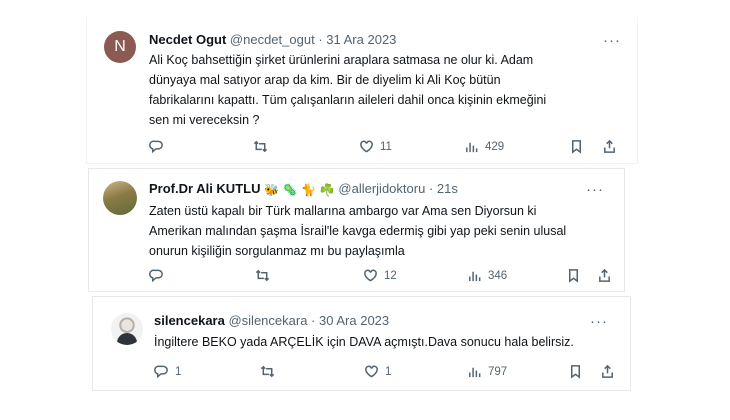 This screenshot has width=730, height=420. Describe the element at coordinates (327, 190) in the screenshot. I see `shamrock-emoji: ☘️` at that location.